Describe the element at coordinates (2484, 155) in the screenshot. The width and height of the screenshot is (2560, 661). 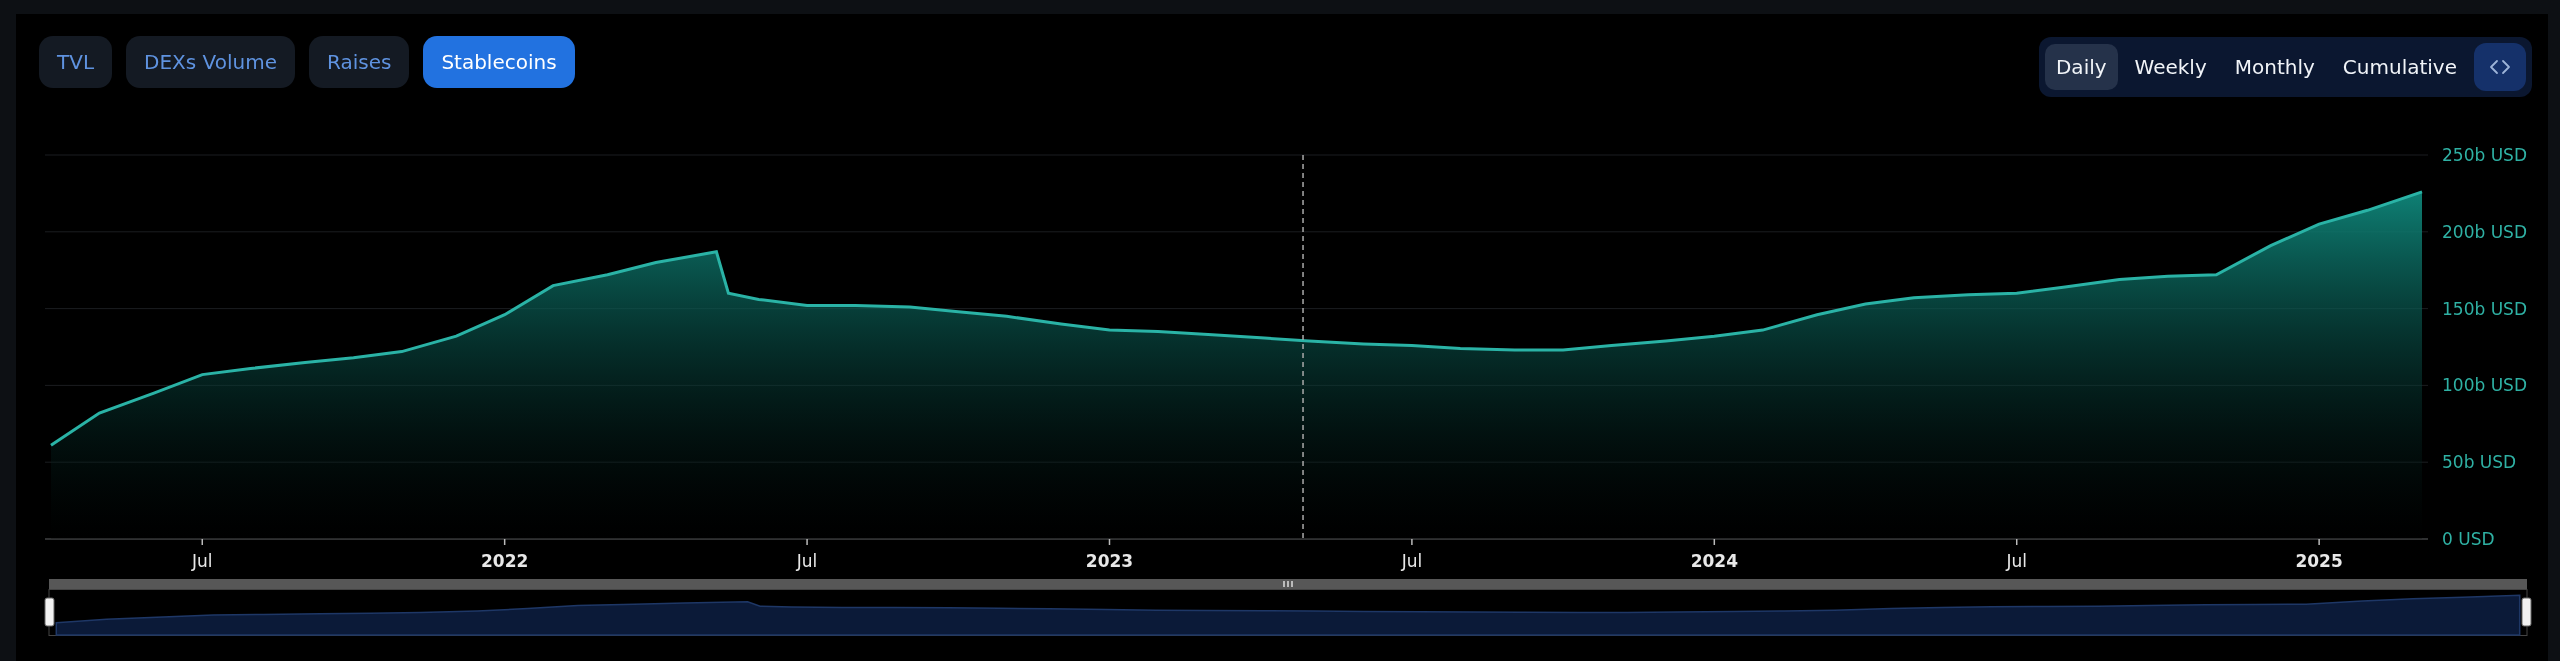
I see `y-axis-label: 250b USD` at that location.